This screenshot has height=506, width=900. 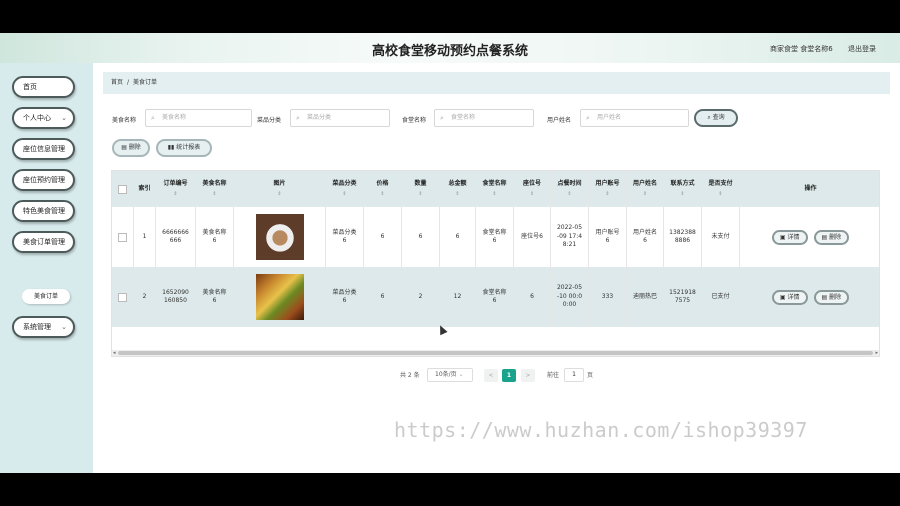 I want to click on bar-chart-icon: ▮▮, so click(x=172, y=147).